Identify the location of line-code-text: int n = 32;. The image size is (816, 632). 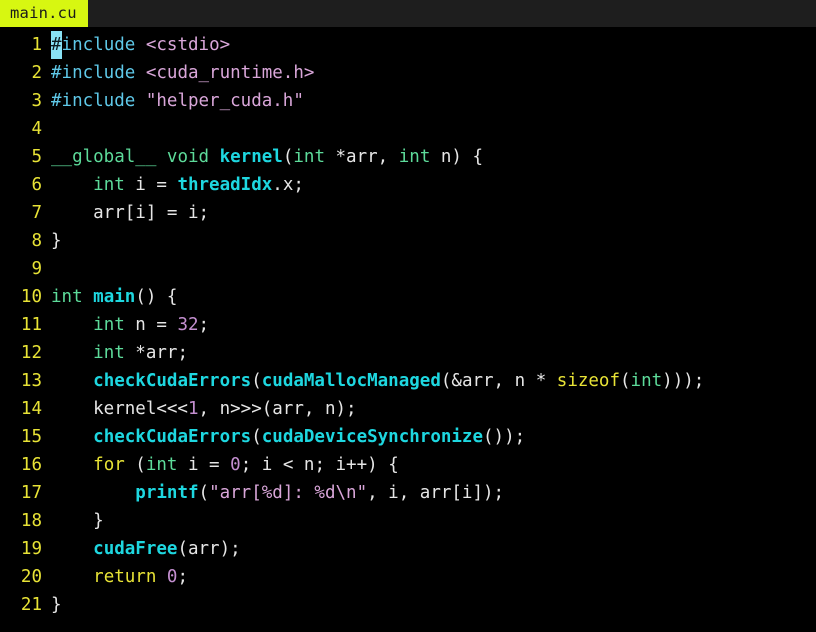
(429, 325).